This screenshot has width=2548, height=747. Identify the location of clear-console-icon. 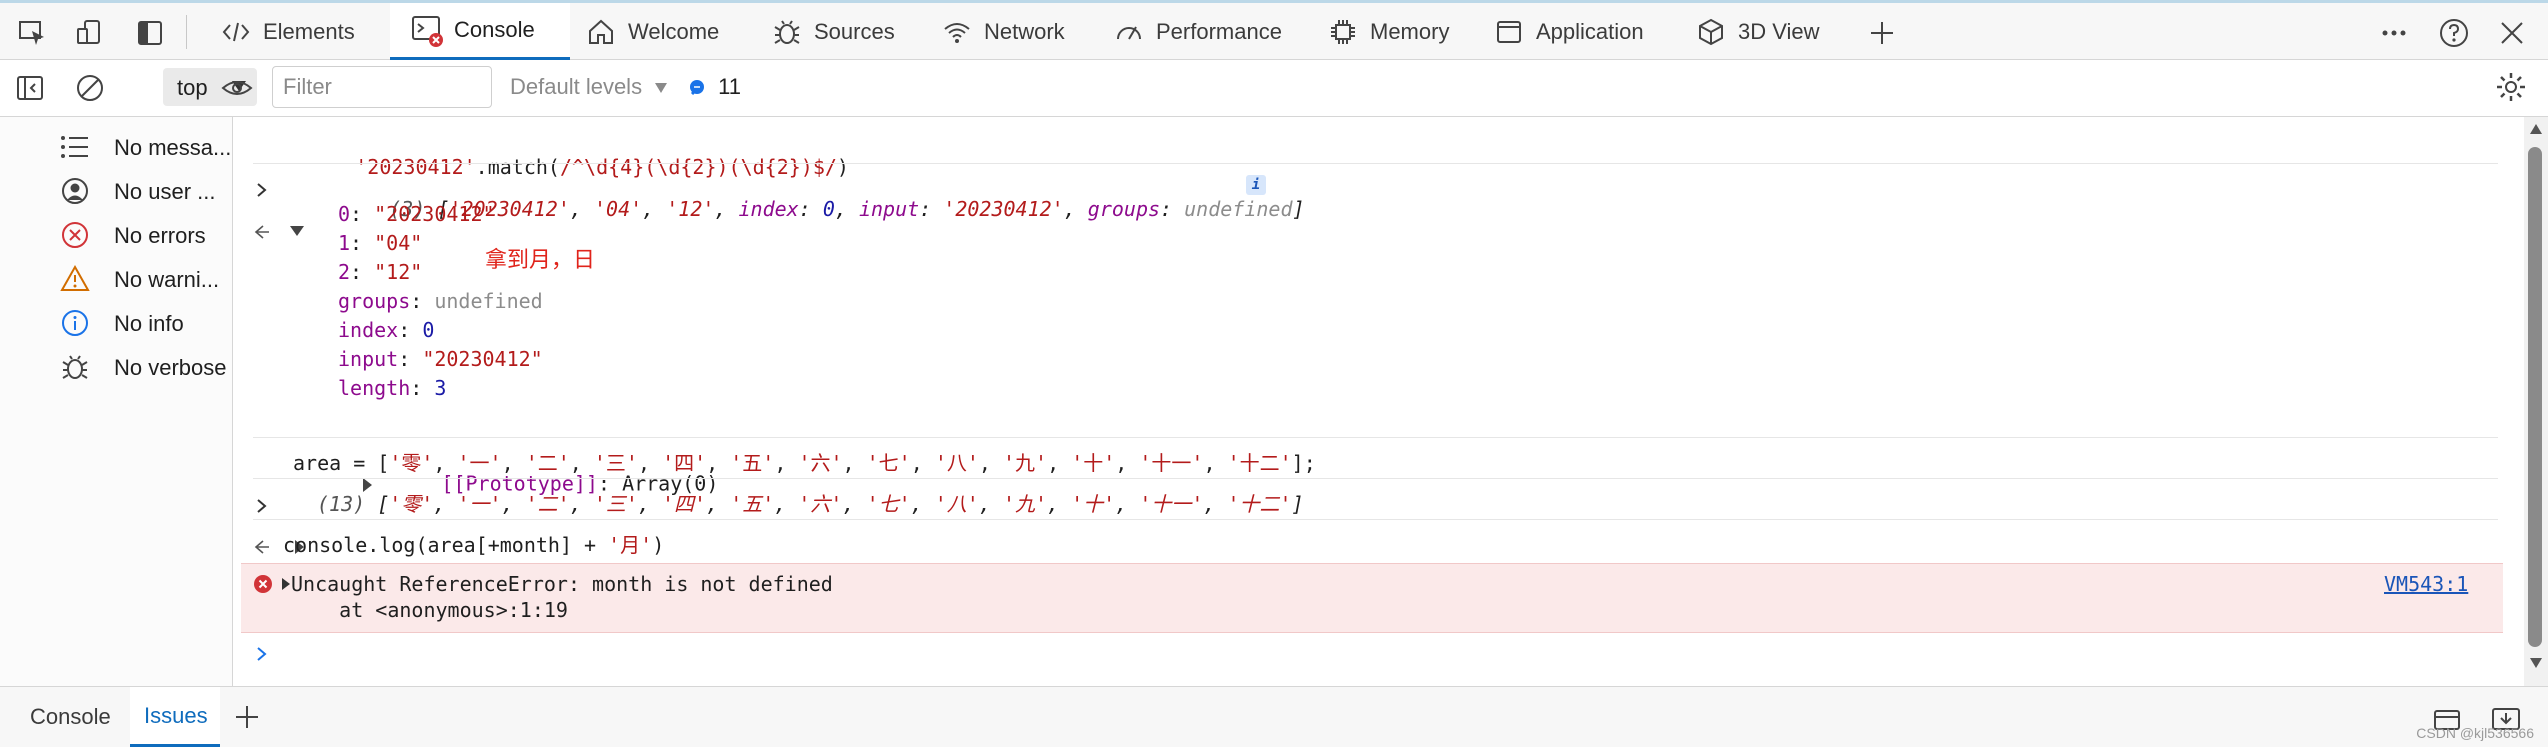
(90, 88).